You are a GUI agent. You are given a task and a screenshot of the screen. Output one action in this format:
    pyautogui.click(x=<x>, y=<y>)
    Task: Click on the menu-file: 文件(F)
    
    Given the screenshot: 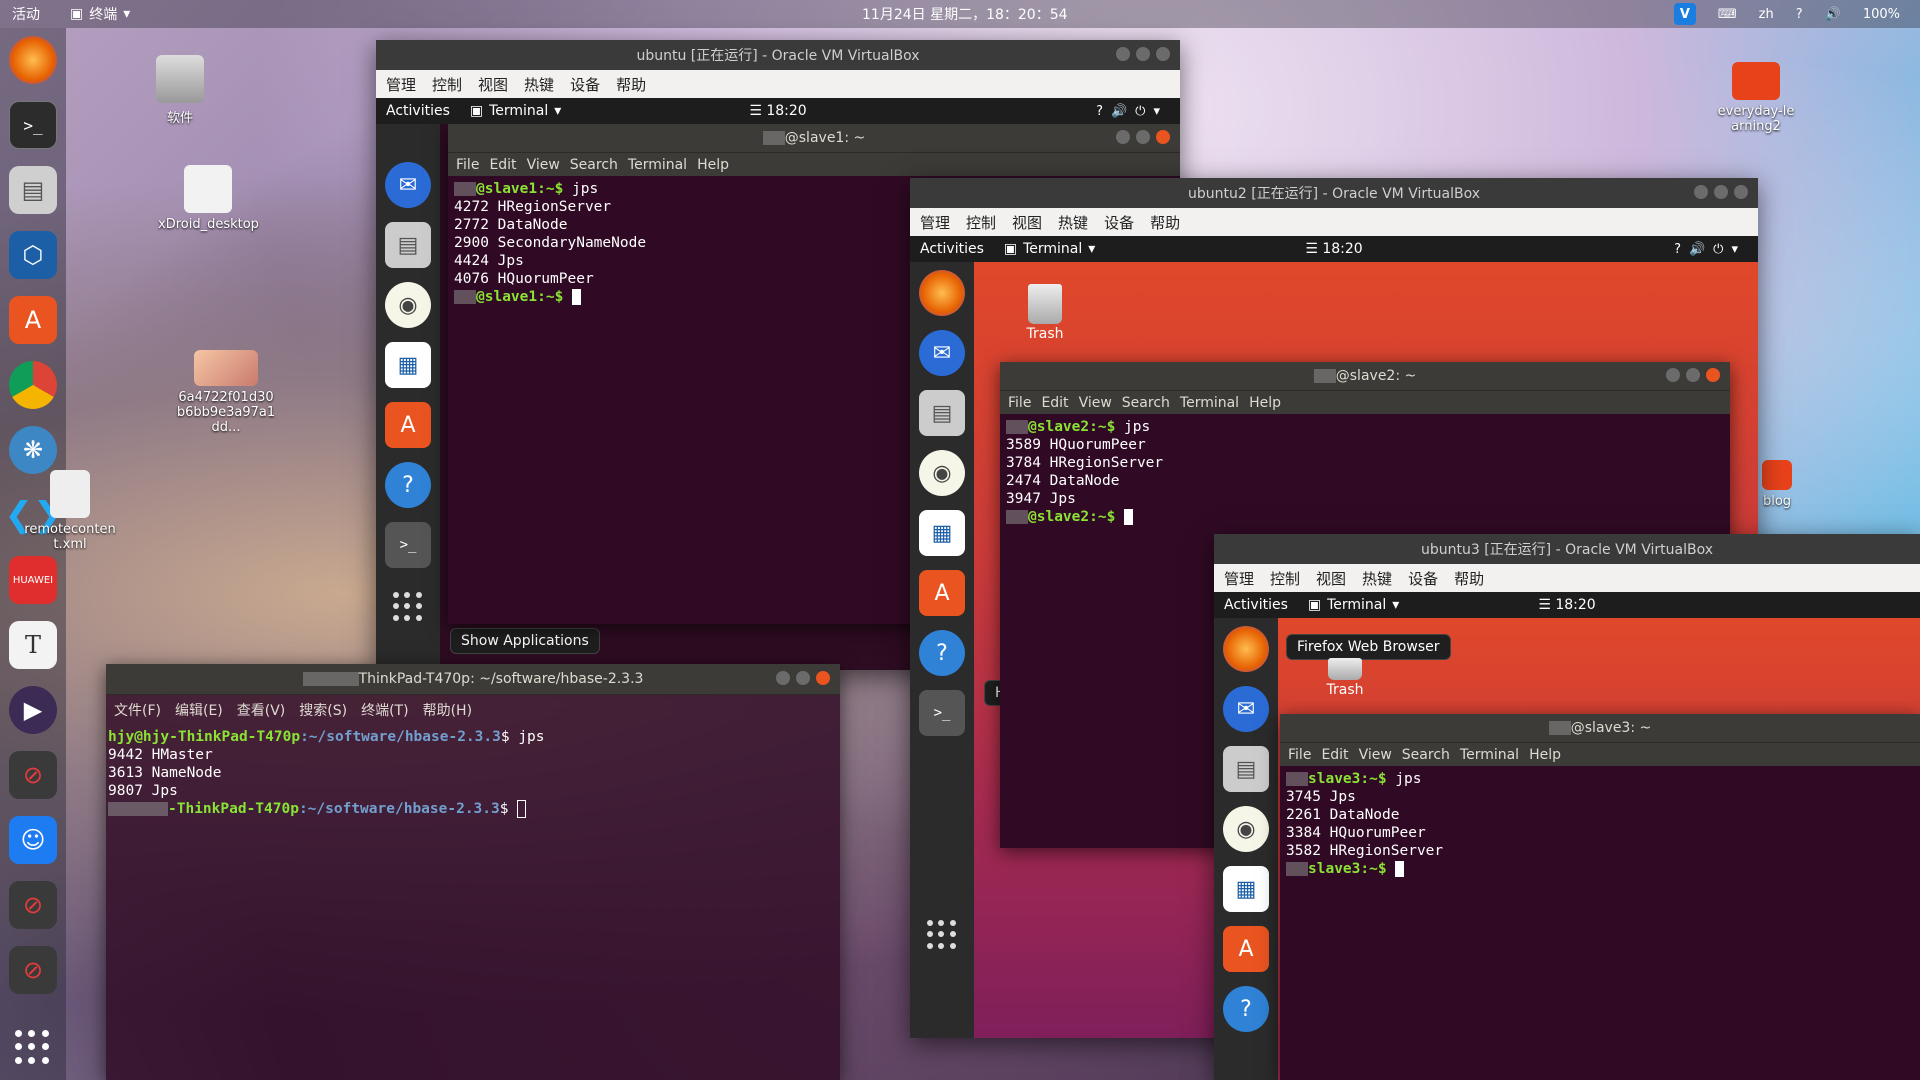 What is the action you would take?
    pyautogui.click(x=137, y=710)
    